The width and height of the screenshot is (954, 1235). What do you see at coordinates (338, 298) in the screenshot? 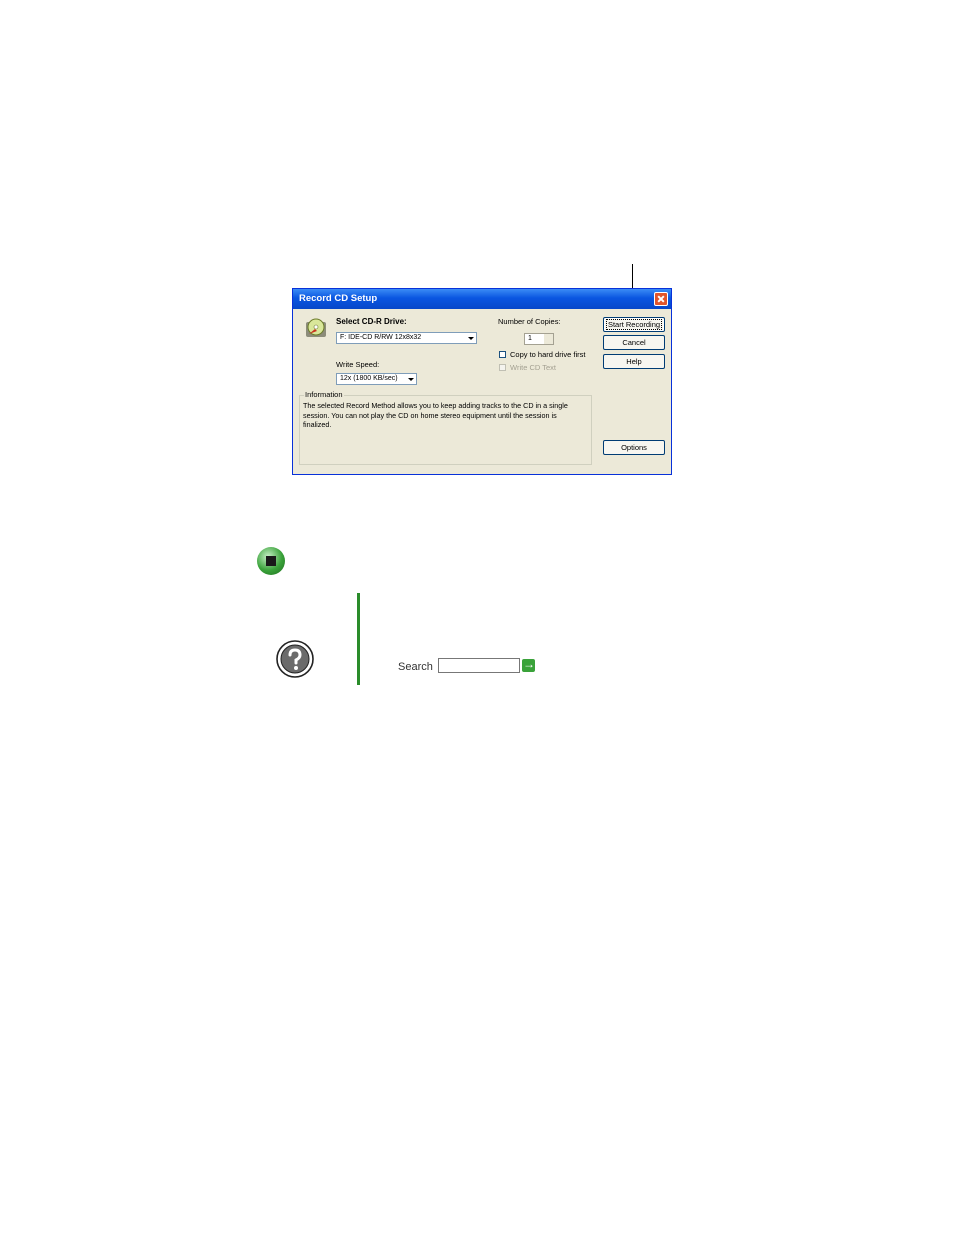
I see `dialog-title: Record CD Setup` at bounding box center [338, 298].